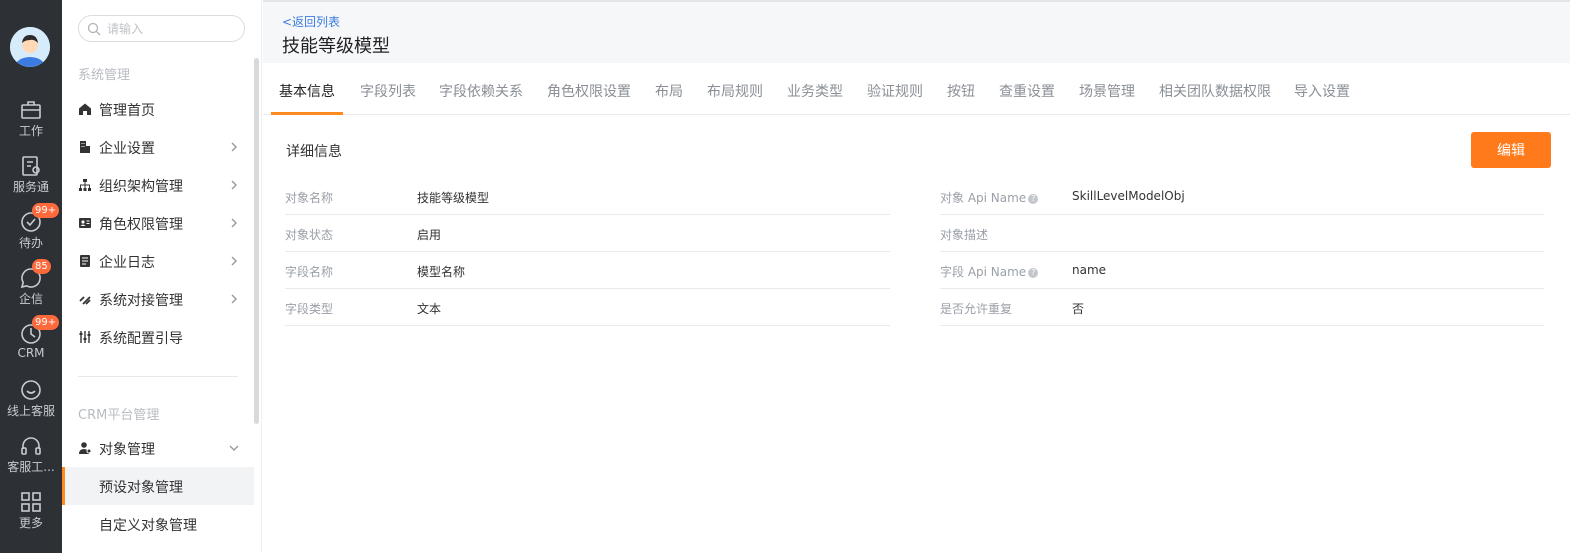 This screenshot has width=1570, height=553. Describe the element at coordinates (31, 446) in the screenshot. I see `headset-icon` at that location.